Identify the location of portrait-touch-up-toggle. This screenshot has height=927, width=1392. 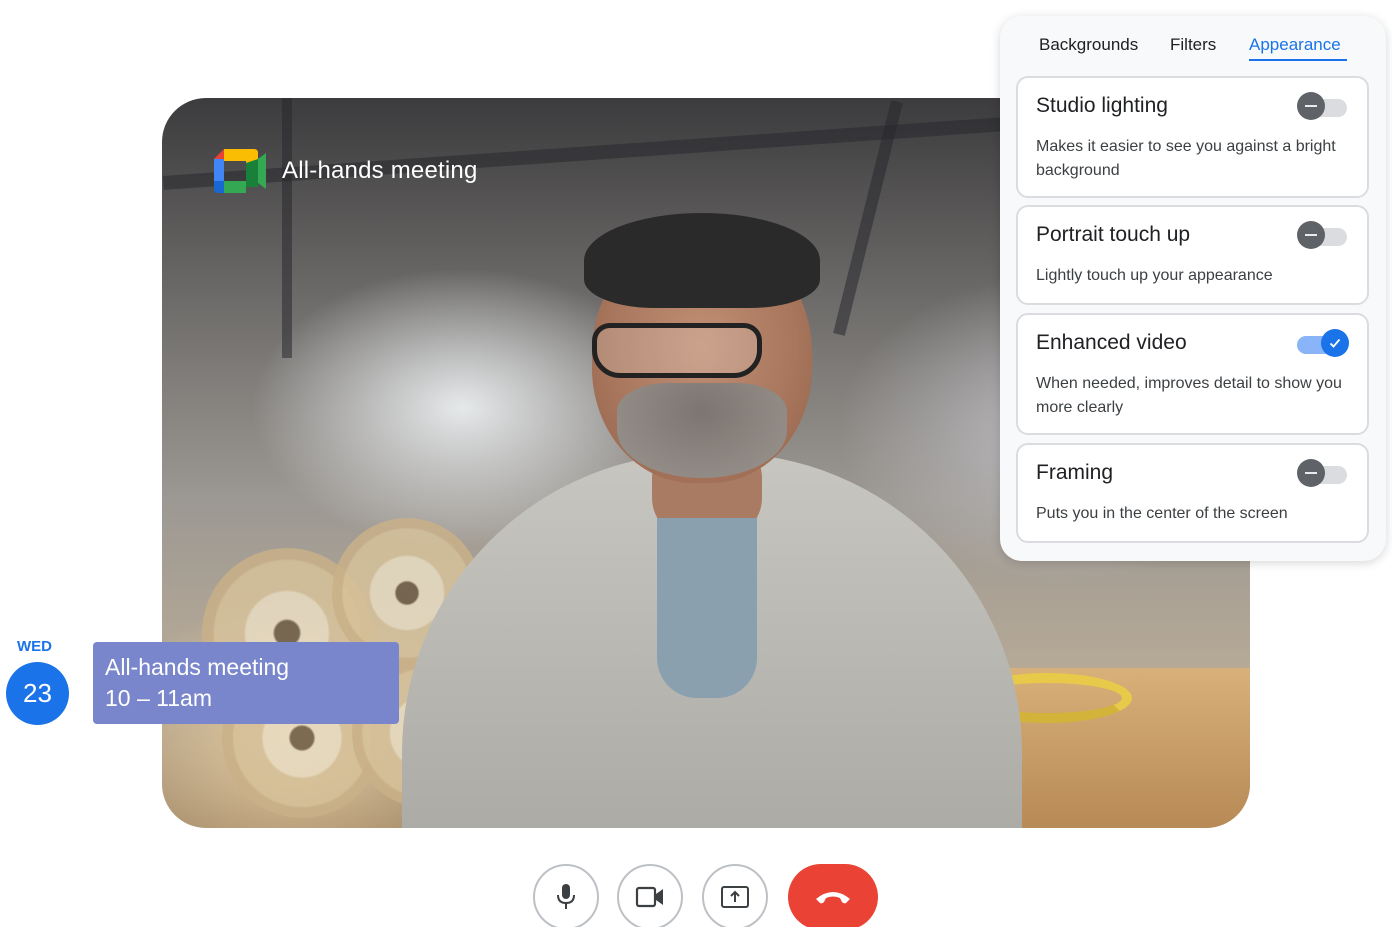
(1323, 235).